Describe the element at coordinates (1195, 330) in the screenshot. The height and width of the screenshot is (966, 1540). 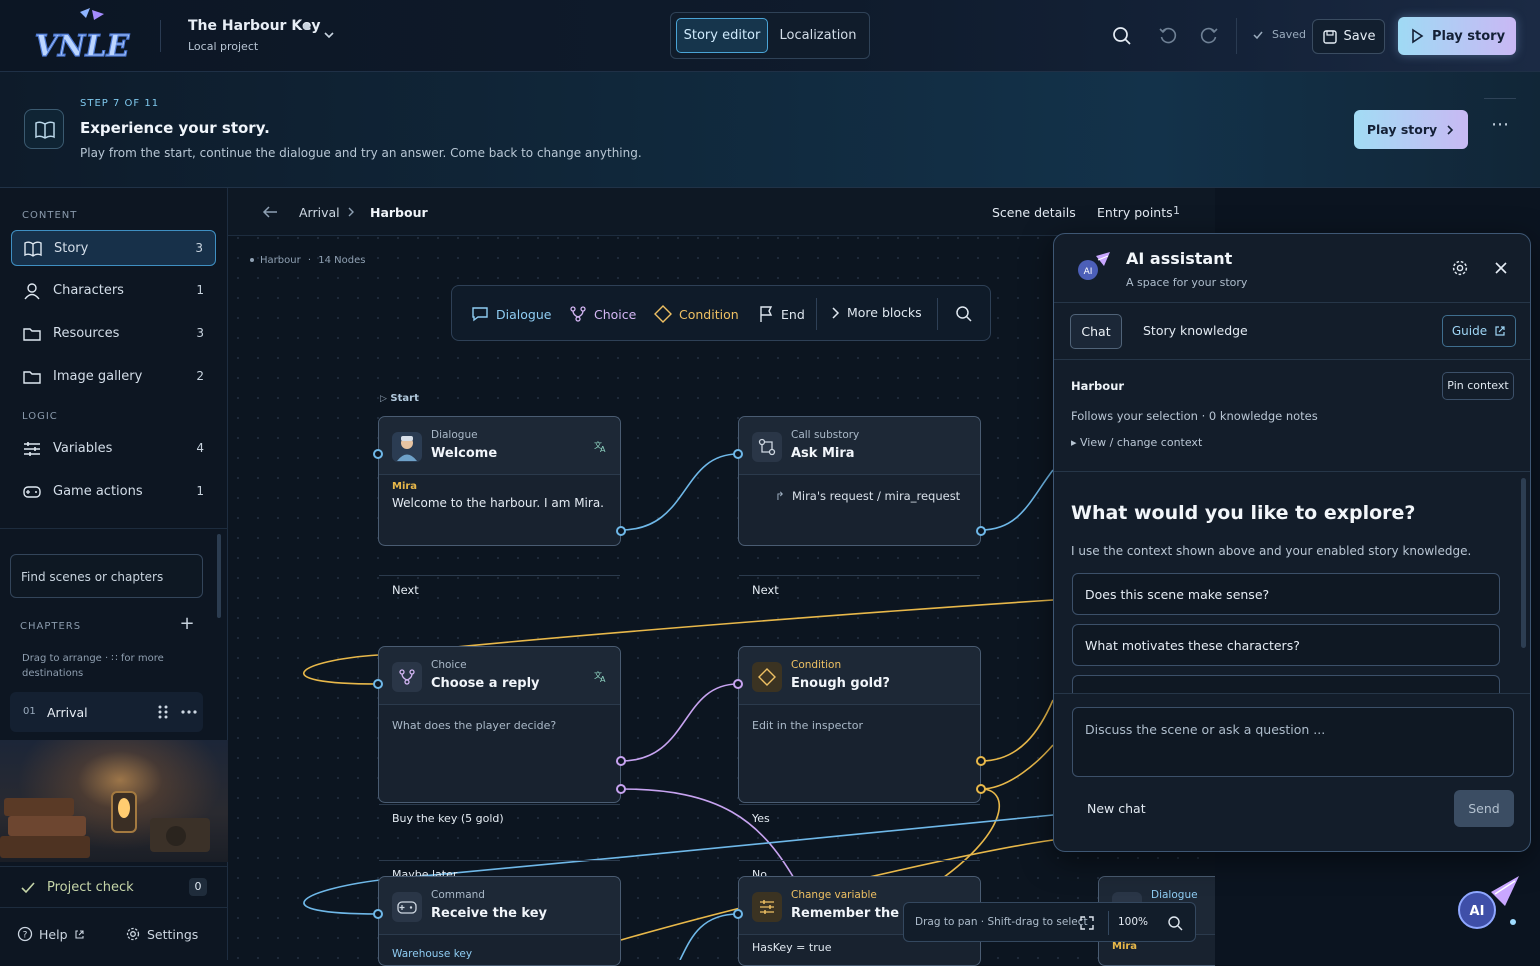
I see `ai-tab-story-knowledge: Story knowledge` at that location.